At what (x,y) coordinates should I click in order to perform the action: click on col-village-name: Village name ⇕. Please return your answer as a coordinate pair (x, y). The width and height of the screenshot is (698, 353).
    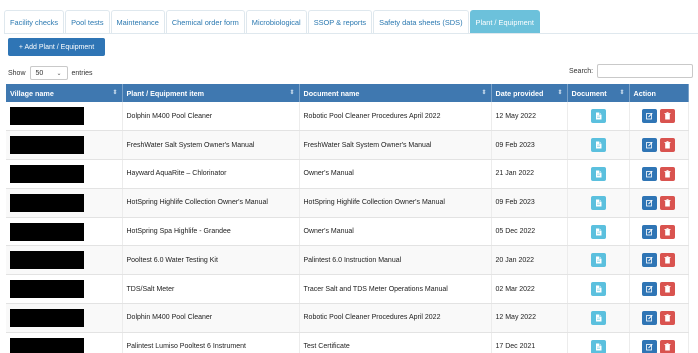
    Looking at the image, I should click on (64, 93).